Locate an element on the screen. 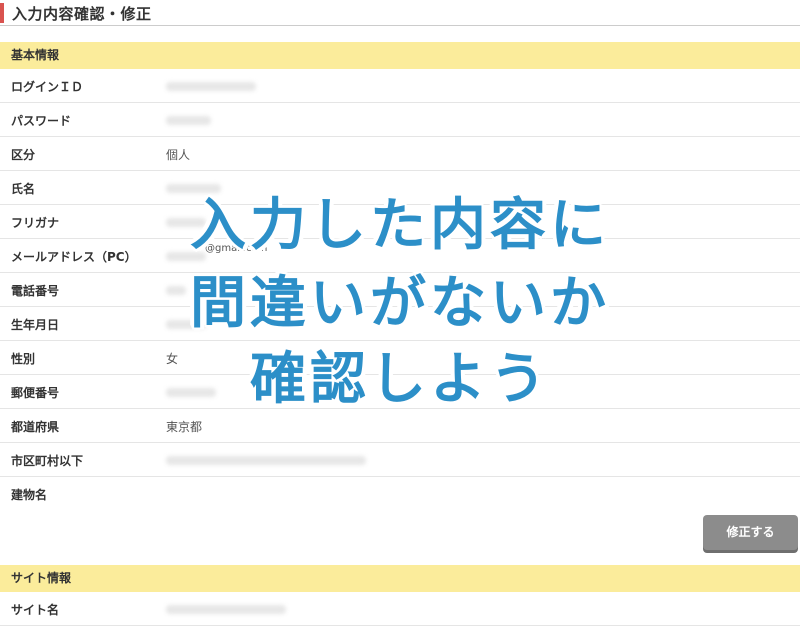 This screenshot has height=633, width=800. row-site-name: サイト名 is located at coordinates (400, 609).